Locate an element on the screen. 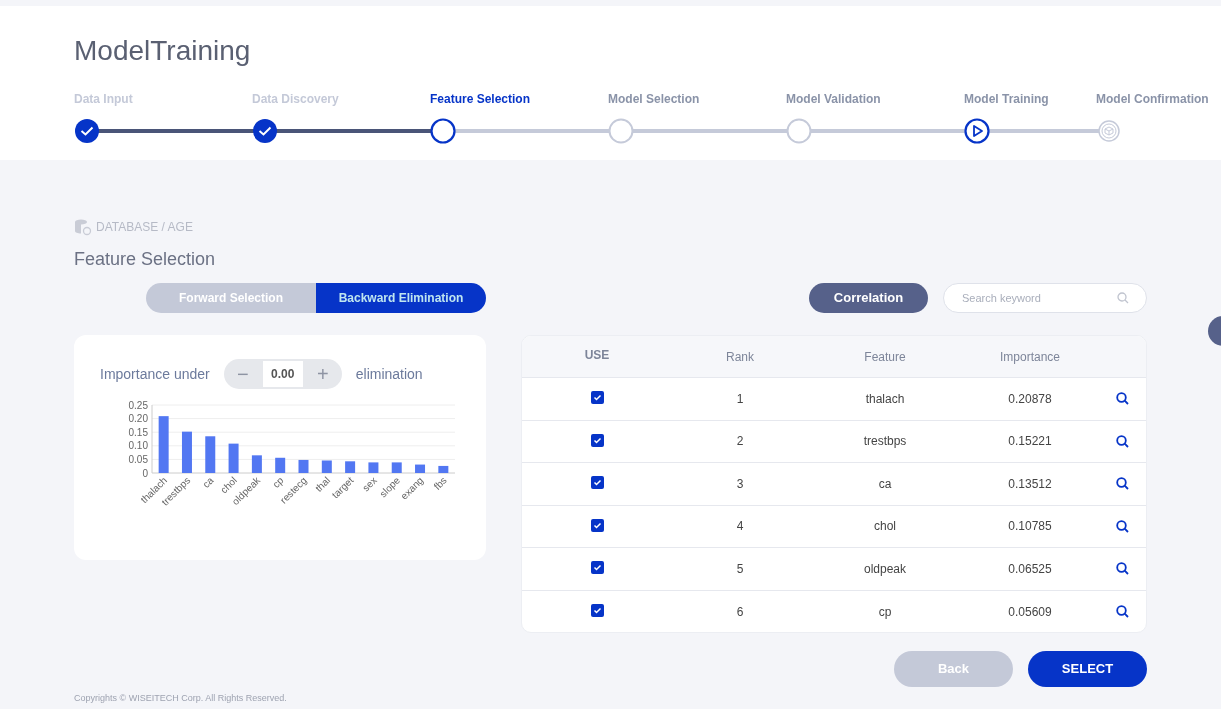 This screenshot has height=709, width=1221. table-cell-text: 2 is located at coordinates (740, 442).